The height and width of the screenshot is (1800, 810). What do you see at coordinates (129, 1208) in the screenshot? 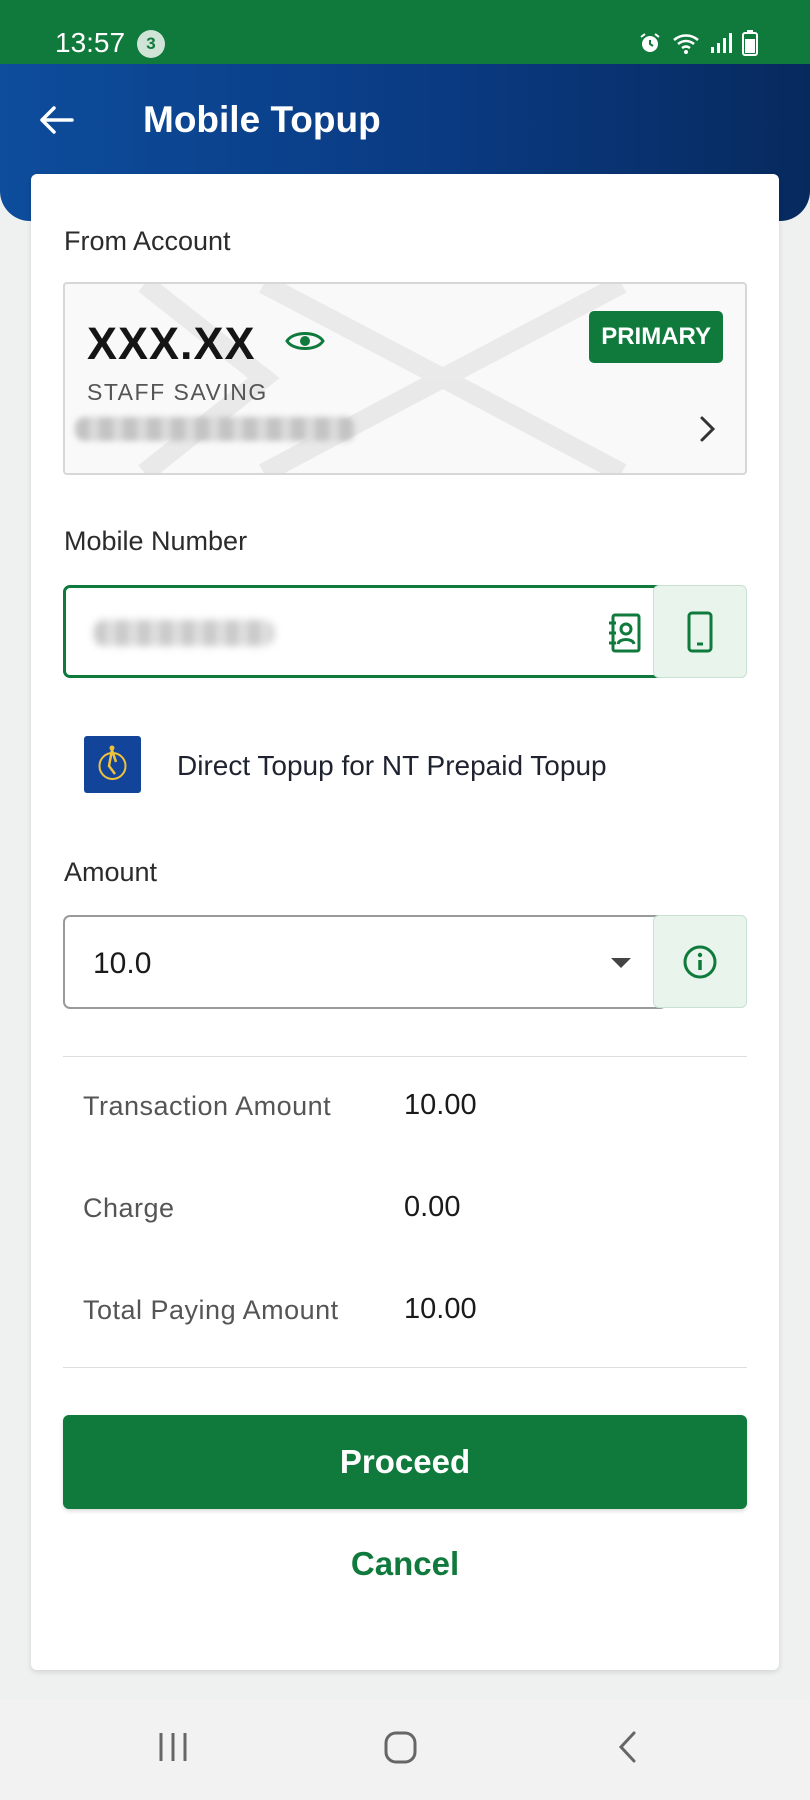
I see `charge-label: Charge` at bounding box center [129, 1208].